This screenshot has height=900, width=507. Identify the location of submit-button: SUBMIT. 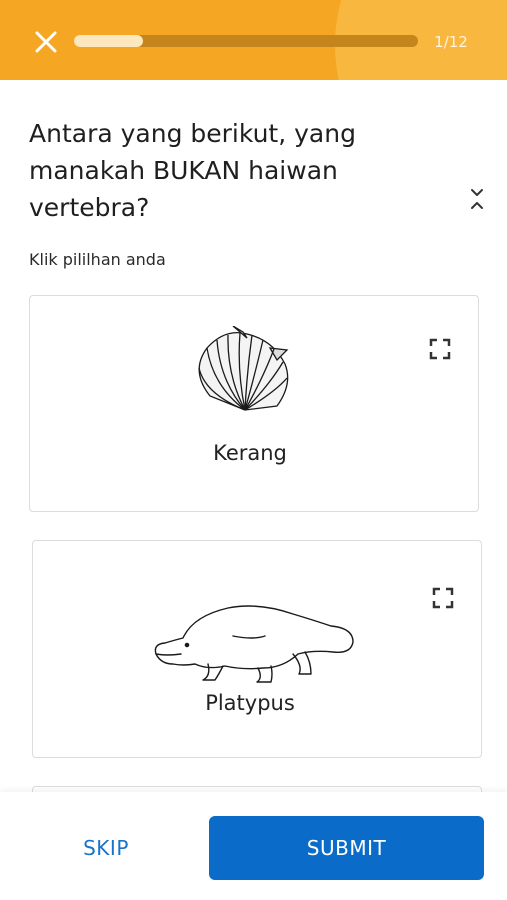
(346, 848).